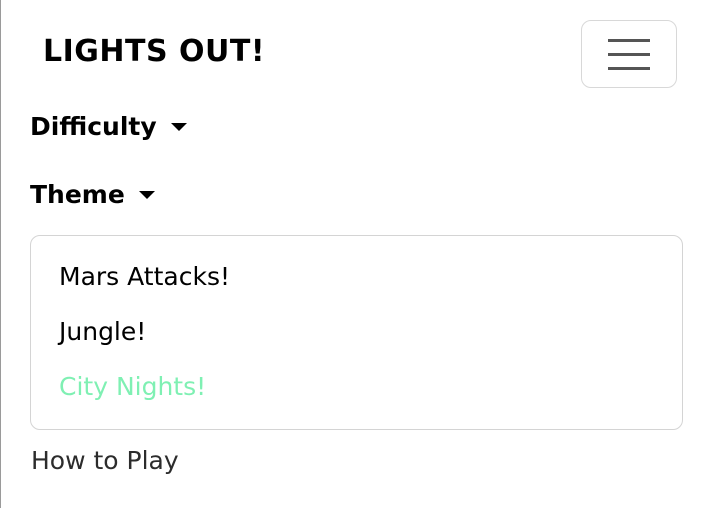  I want to click on hamburger-icon, so click(629, 54).